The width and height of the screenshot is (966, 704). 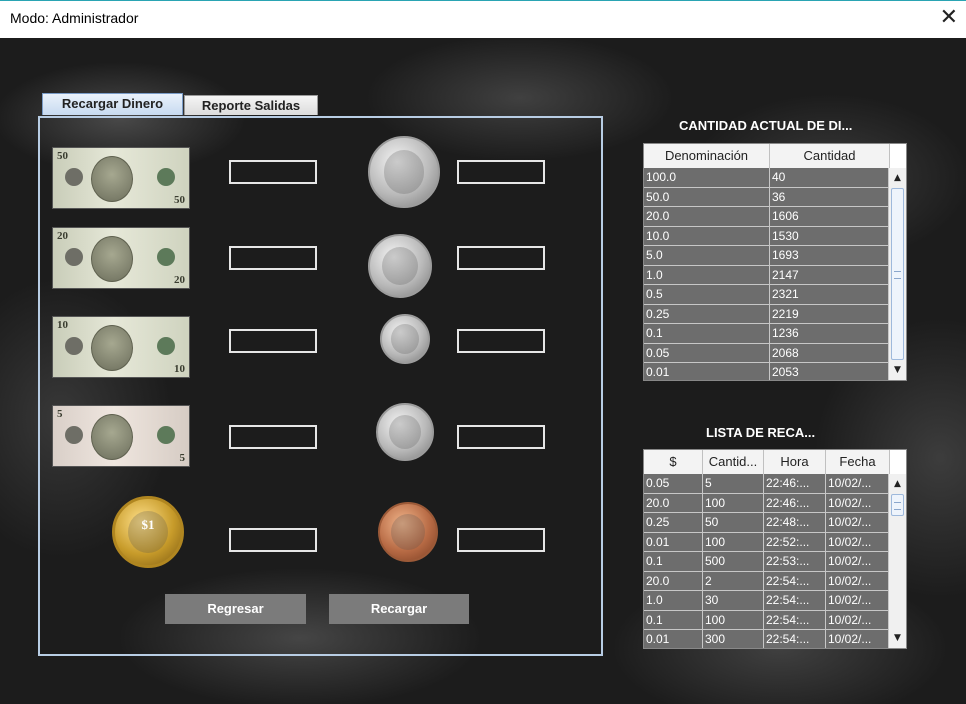 I want to click on penny-coin-icon, so click(x=408, y=532).